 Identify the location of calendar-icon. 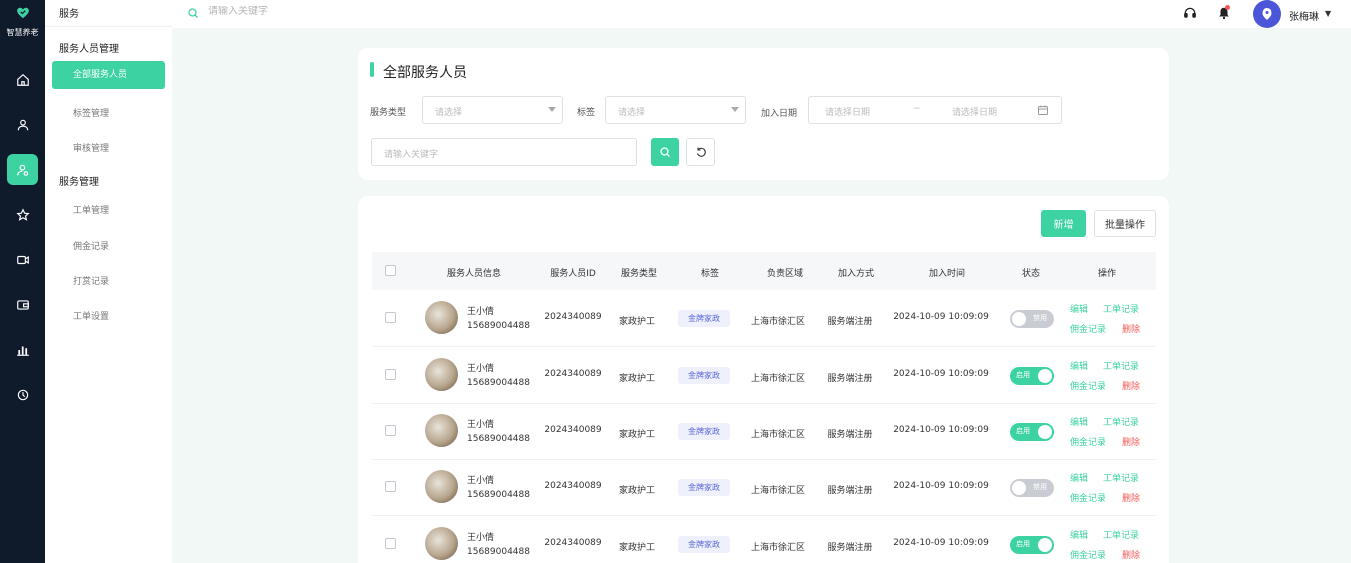
(1043, 110).